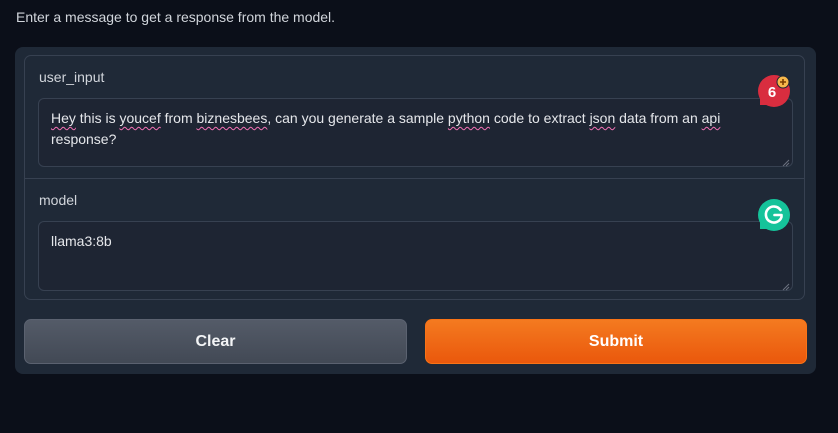 Image resolution: width=838 pixels, height=433 pixels. I want to click on text-run: code to extract, so click(539, 118).